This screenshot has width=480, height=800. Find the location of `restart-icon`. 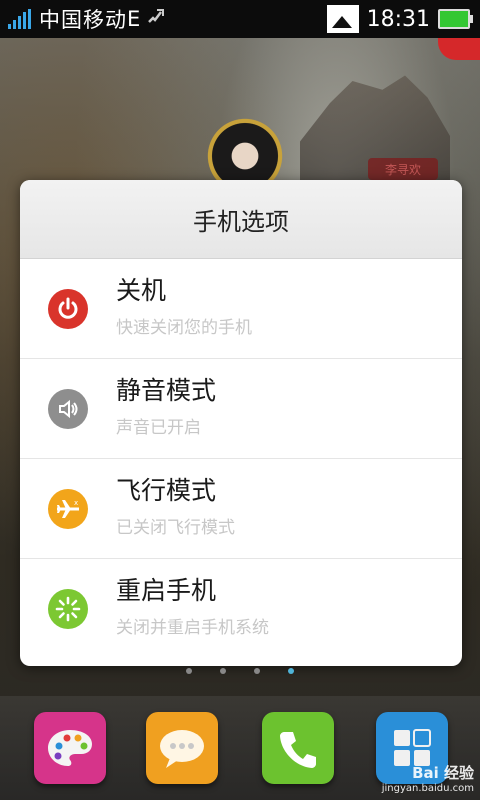

restart-icon is located at coordinates (68, 608).